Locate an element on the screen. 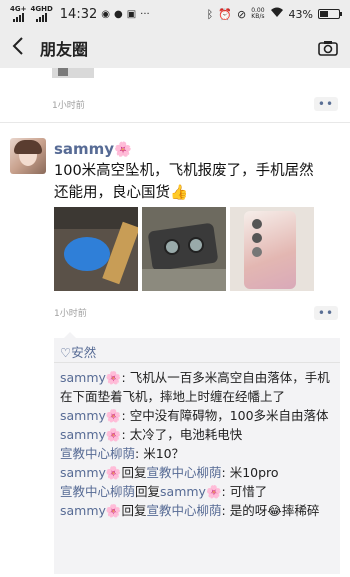 This screenshot has width=350, height=577. signal-1: 4G+ is located at coordinates (18, 14).